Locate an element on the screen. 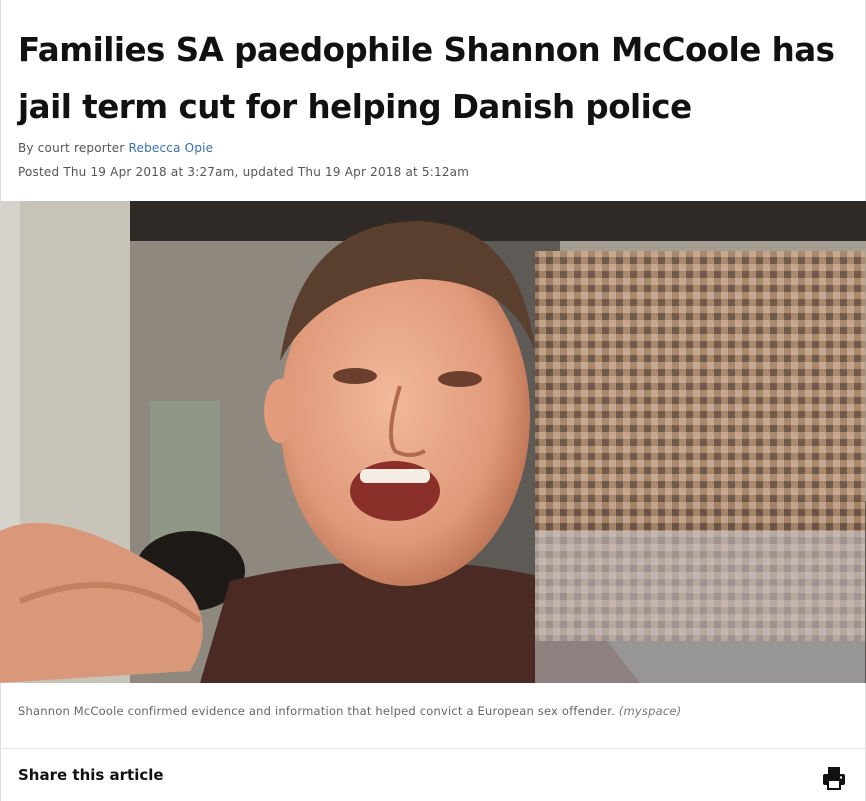  byline: By court reporter Rebecca Opie is located at coordinates (115, 148).